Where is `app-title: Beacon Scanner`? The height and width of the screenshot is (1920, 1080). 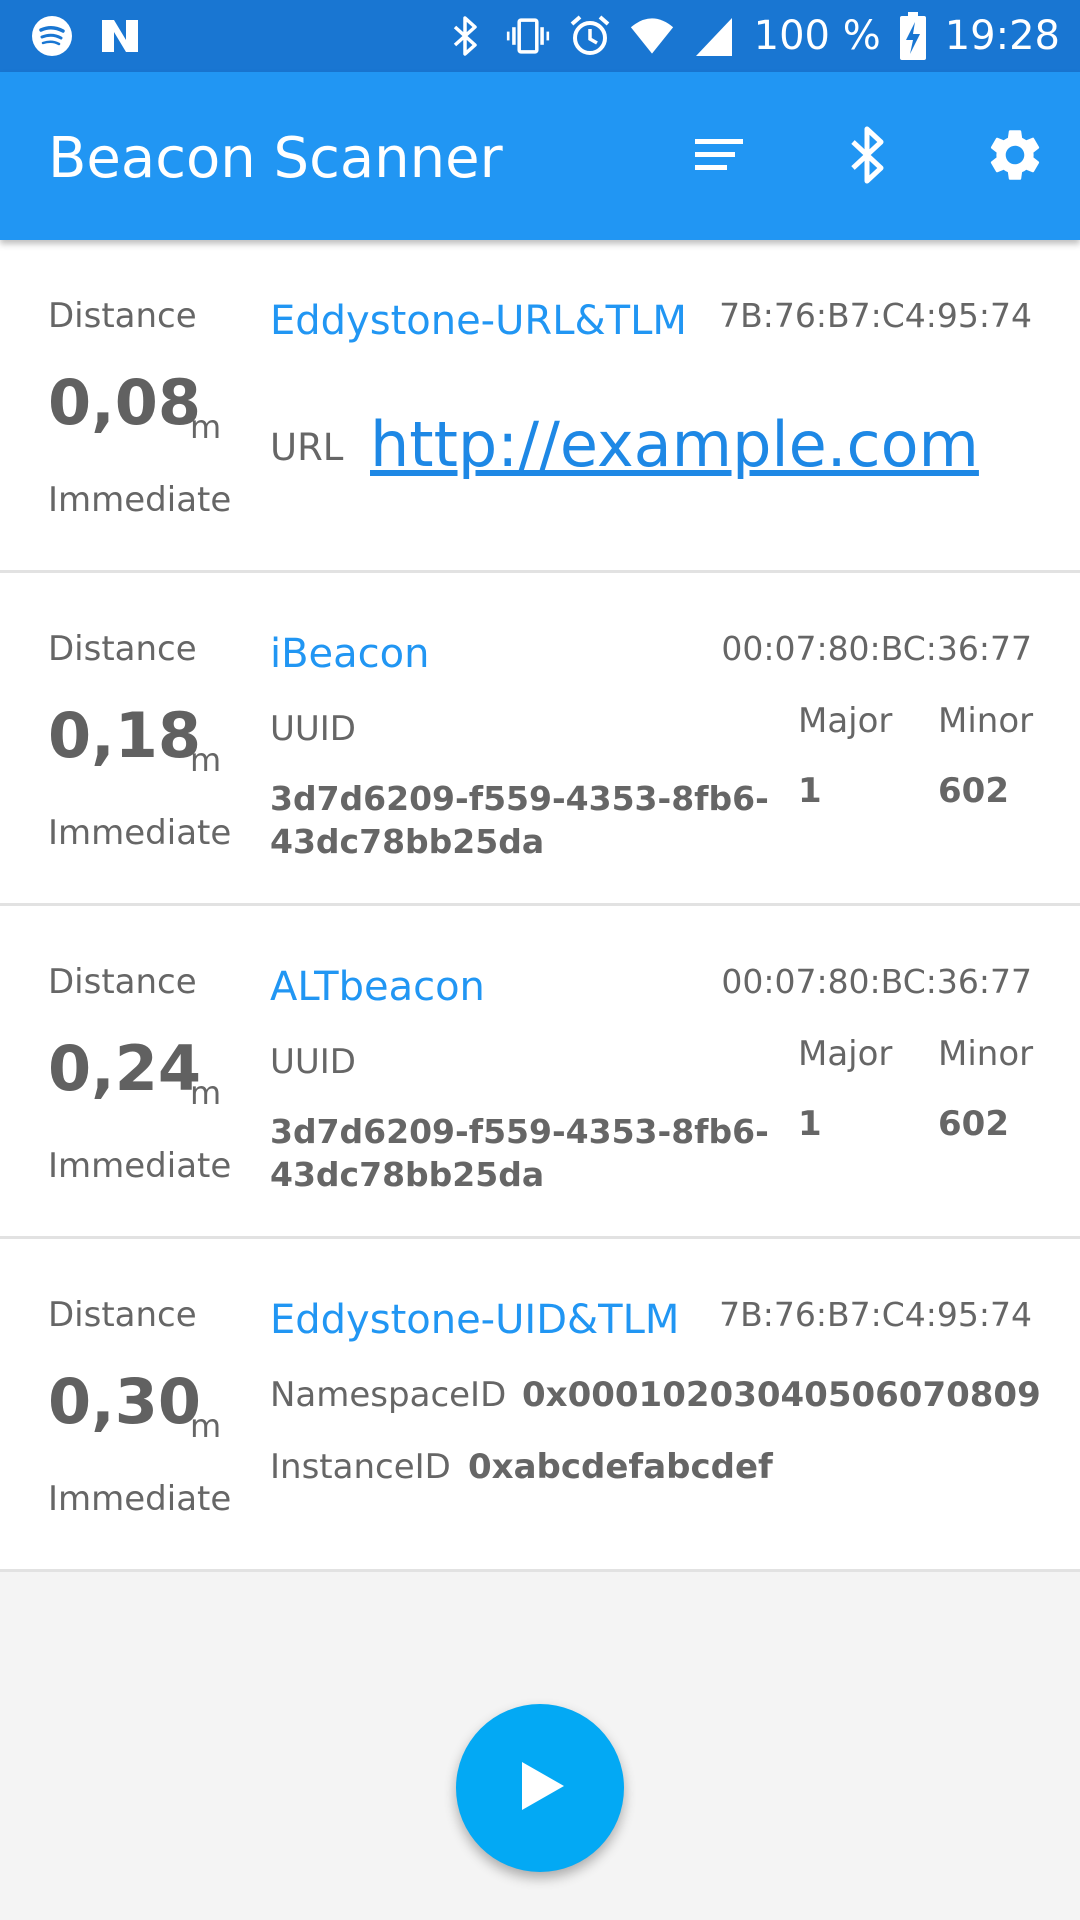 app-title: Beacon Scanner is located at coordinates (275, 158).